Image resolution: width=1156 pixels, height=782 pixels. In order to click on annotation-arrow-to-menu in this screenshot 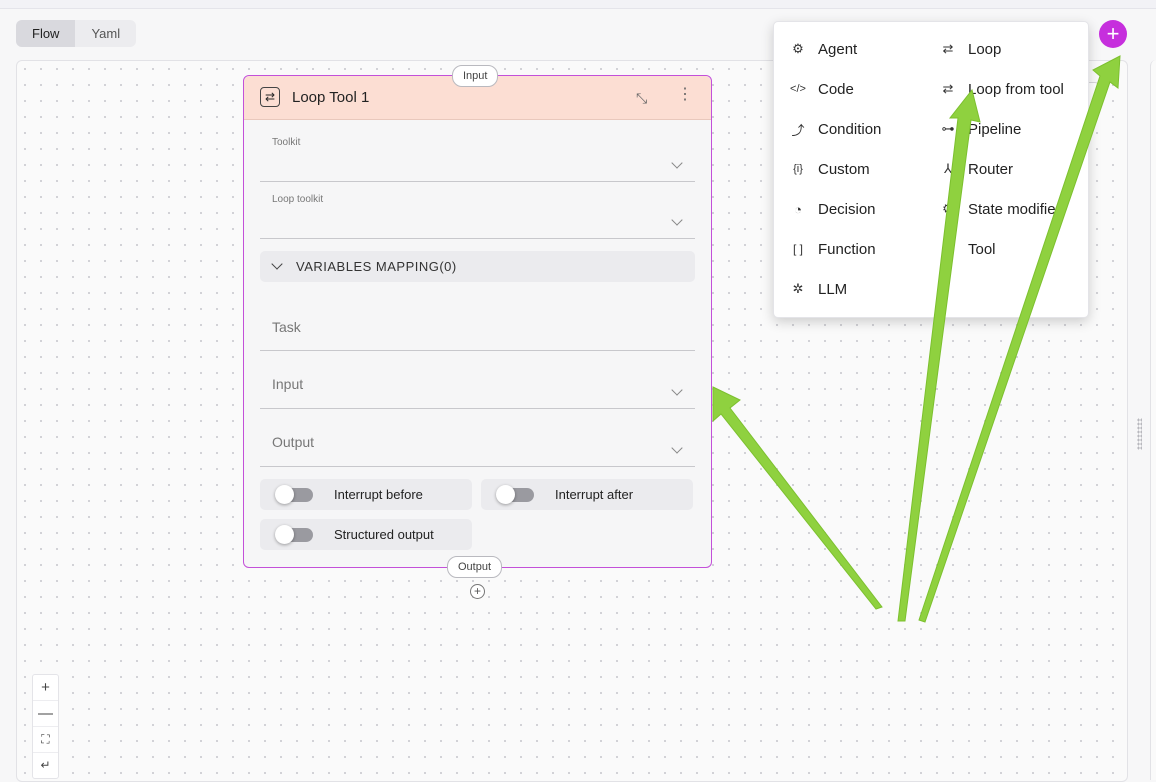, I will do `click(939, 355)`.